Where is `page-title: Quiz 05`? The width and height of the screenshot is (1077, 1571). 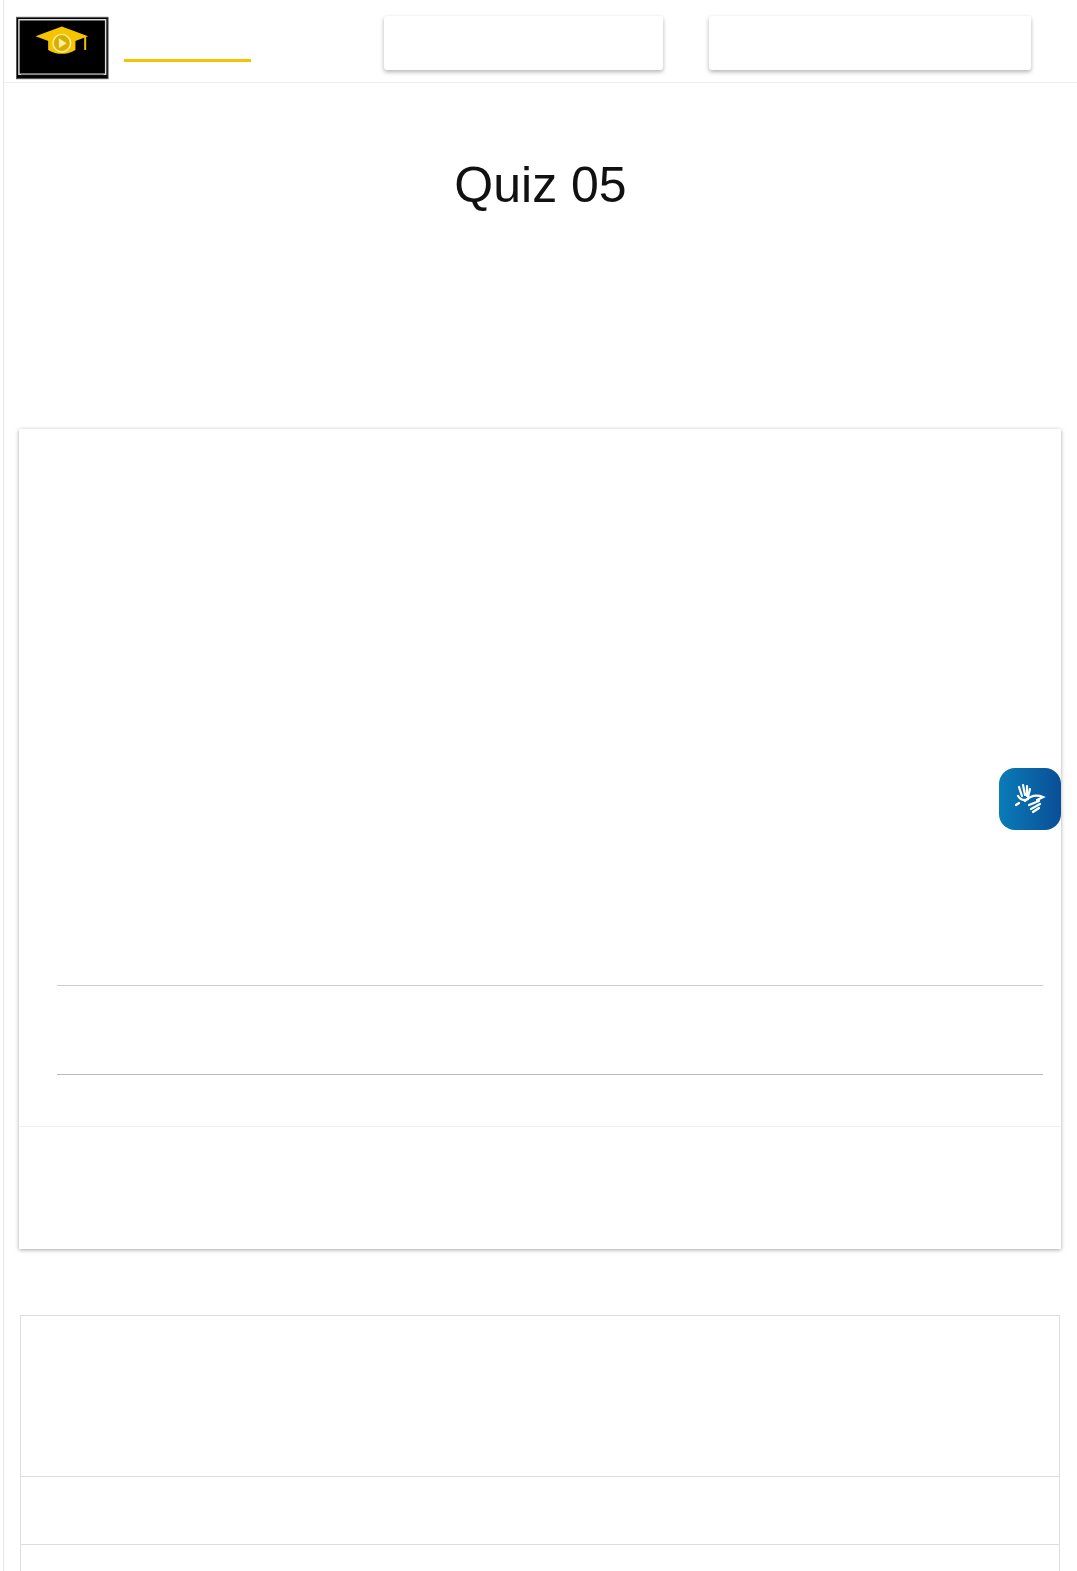
page-title: Quiz 05 is located at coordinates (540, 185).